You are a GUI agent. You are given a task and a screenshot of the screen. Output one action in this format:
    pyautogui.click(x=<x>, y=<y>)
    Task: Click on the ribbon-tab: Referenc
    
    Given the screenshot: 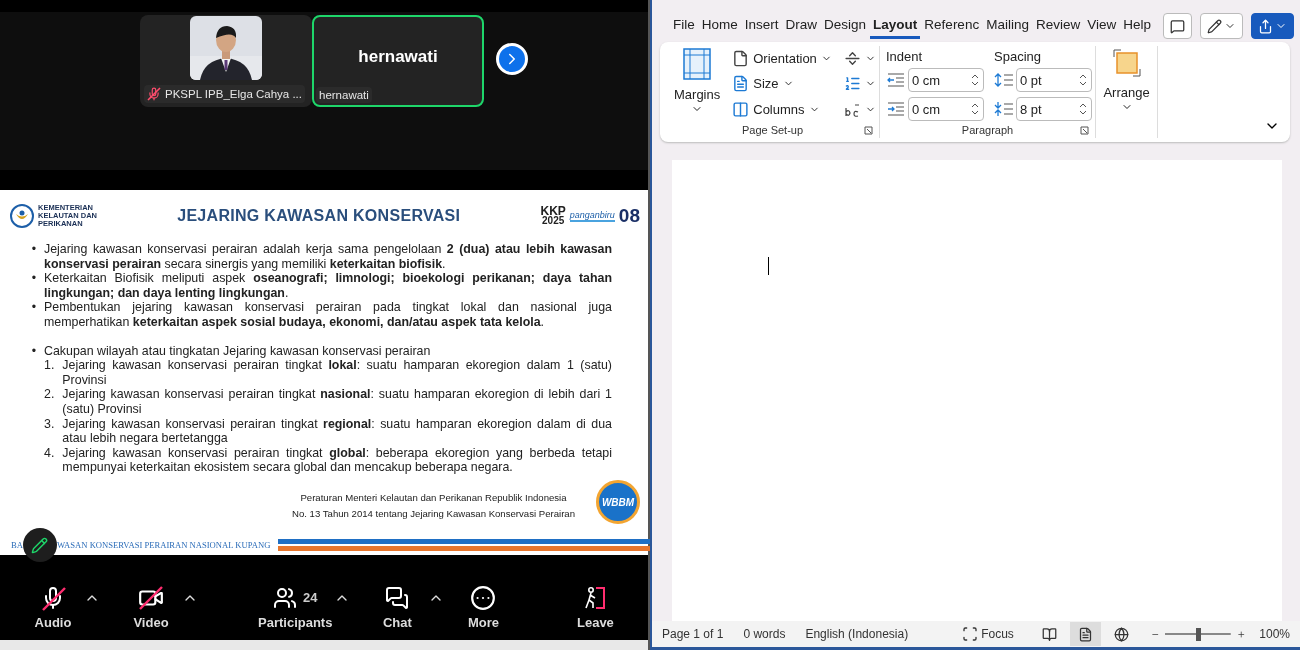 What is the action you would take?
    pyautogui.click(x=952, y=26)
    